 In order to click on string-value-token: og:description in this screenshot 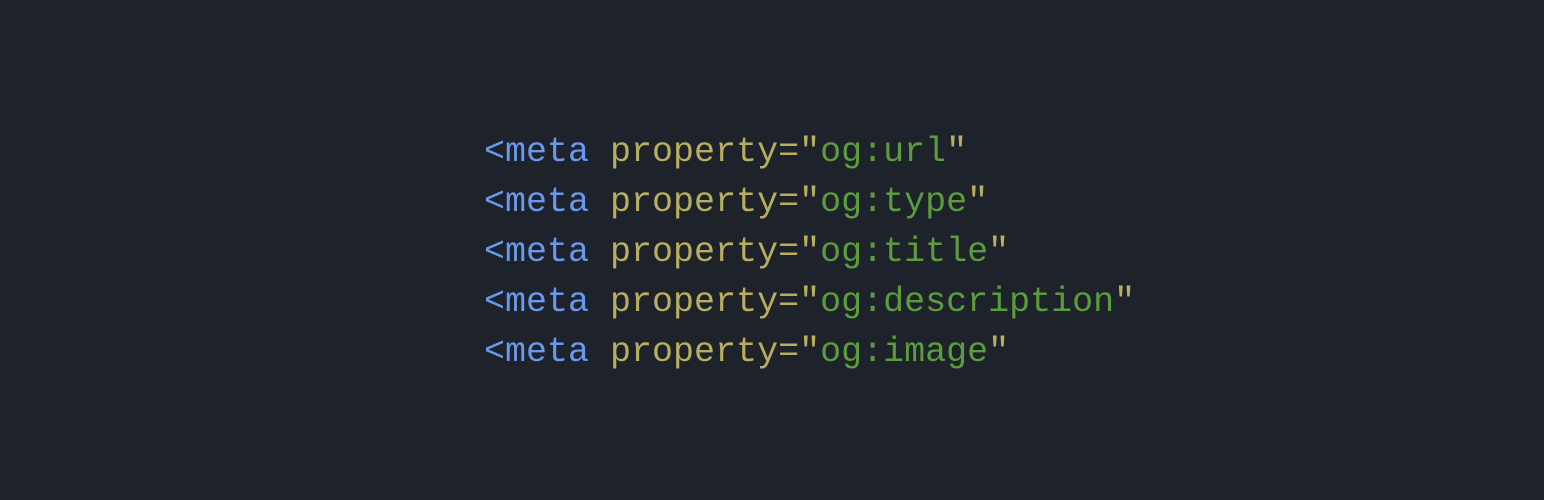, I will do `click(967, 302)`.